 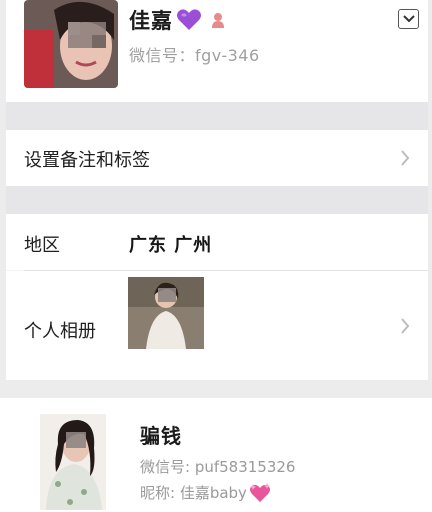 What do you see at coordinates (151, 21) in the screenshot?
I see `contact-name: 佳嘉` at bounding box center [151, 21].